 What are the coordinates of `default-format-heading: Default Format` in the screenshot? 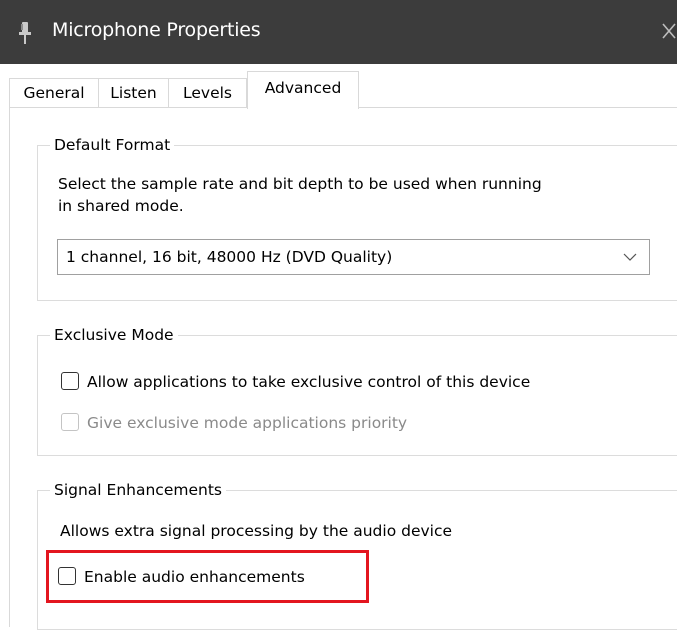 It's located at (112, 145).